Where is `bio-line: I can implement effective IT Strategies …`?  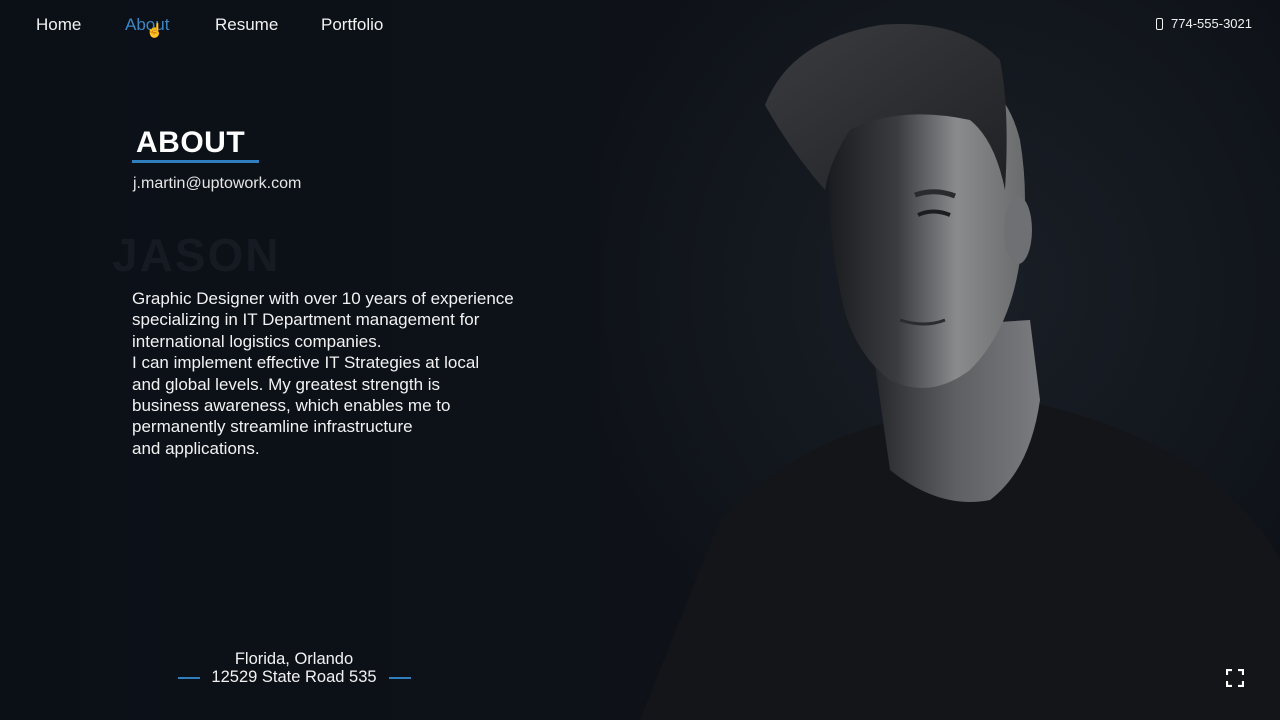 bio-line: I can implement effective IT Strategies … is located at coordinates (306, 363).